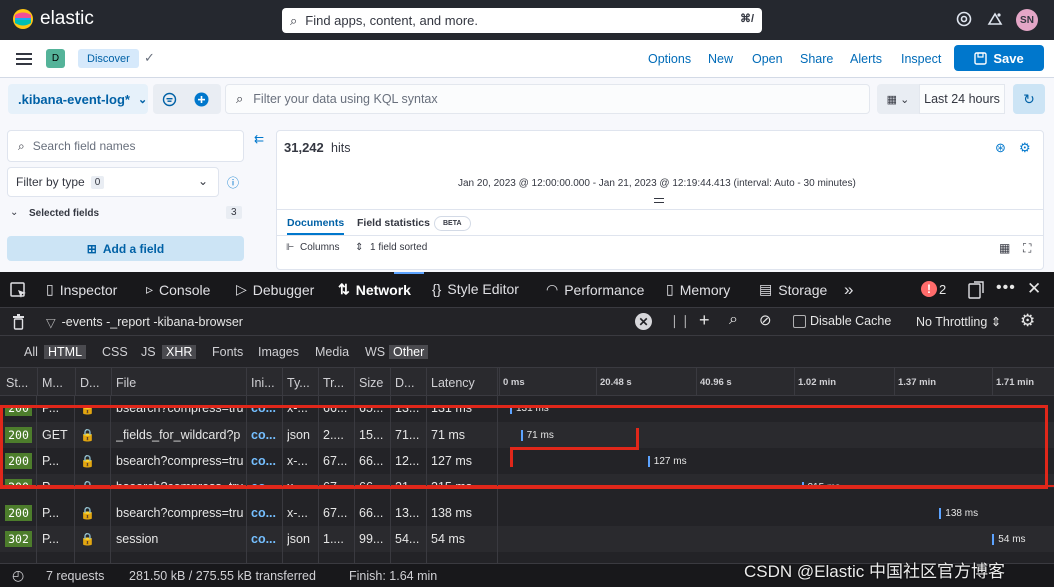 This screenshot has height=587, width=1054. What do you see at coordinates (108, 58) in the screenshot?
I see `breadcrumb-discover: Discover` at bounding box center [108, 58].